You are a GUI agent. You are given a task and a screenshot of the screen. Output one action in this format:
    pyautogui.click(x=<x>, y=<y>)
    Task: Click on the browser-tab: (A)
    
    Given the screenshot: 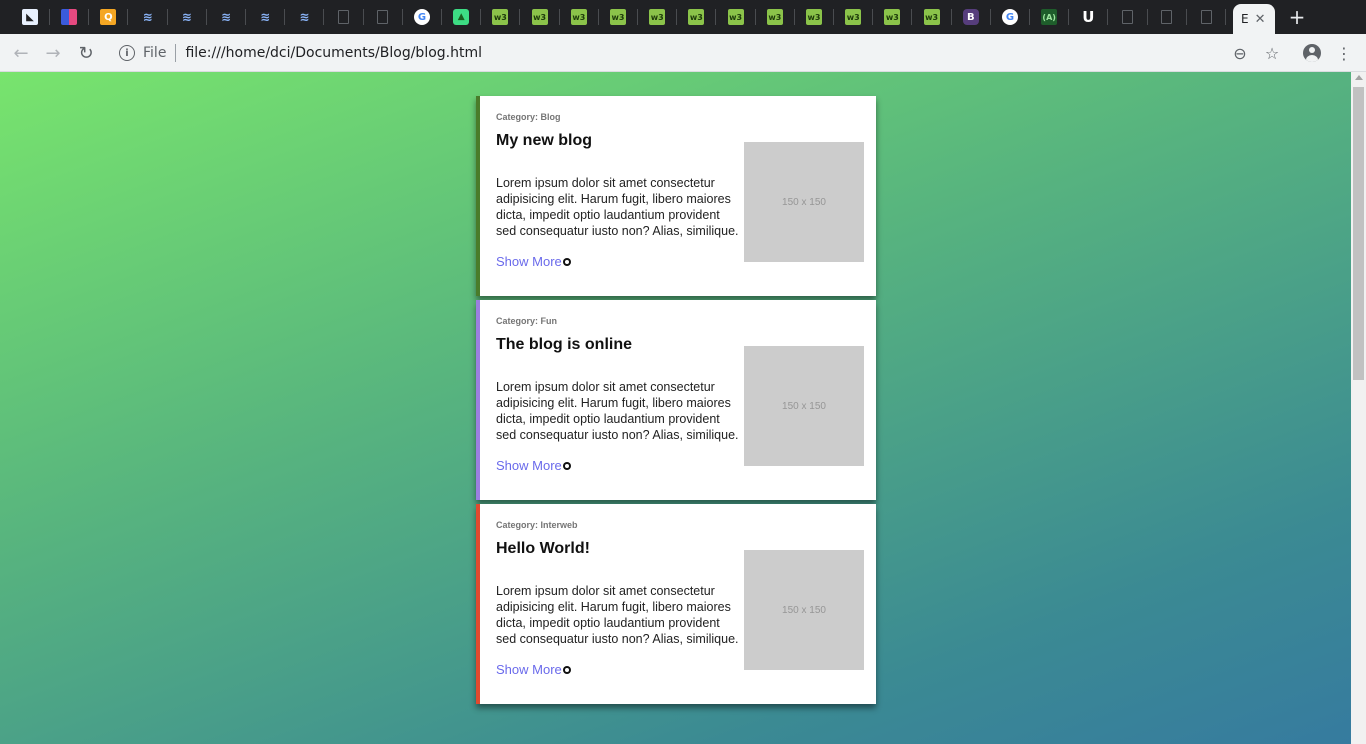 What is the action you would take?
    pyautogui.click(x=1049, y=17)
    